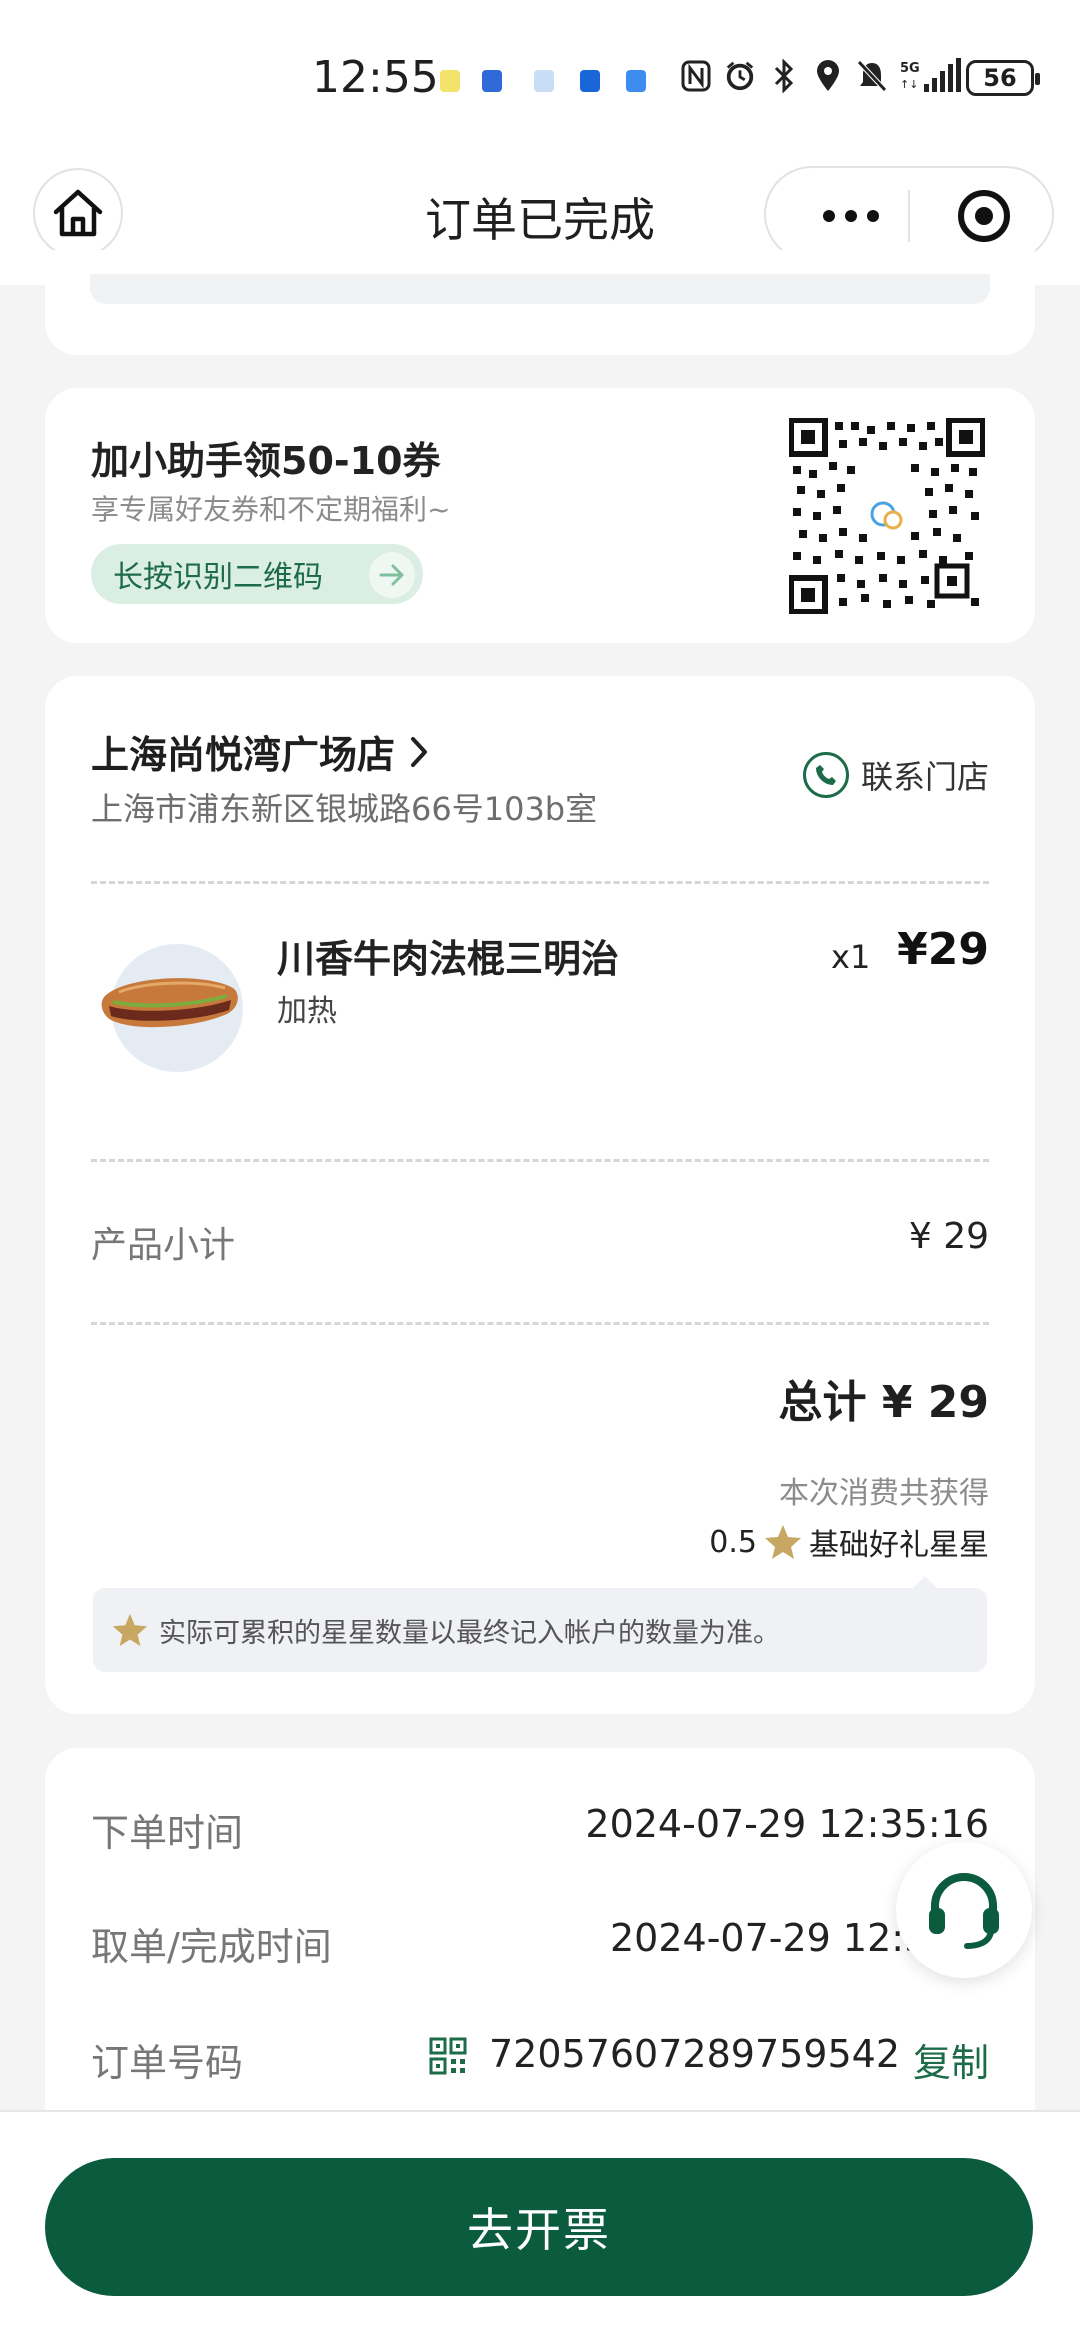 The width and height of the screenshot is (1080, 2340). Describe the element at coordinates (1003, 78) in the screenshot. I see `battery-indicator: 56` at that location.